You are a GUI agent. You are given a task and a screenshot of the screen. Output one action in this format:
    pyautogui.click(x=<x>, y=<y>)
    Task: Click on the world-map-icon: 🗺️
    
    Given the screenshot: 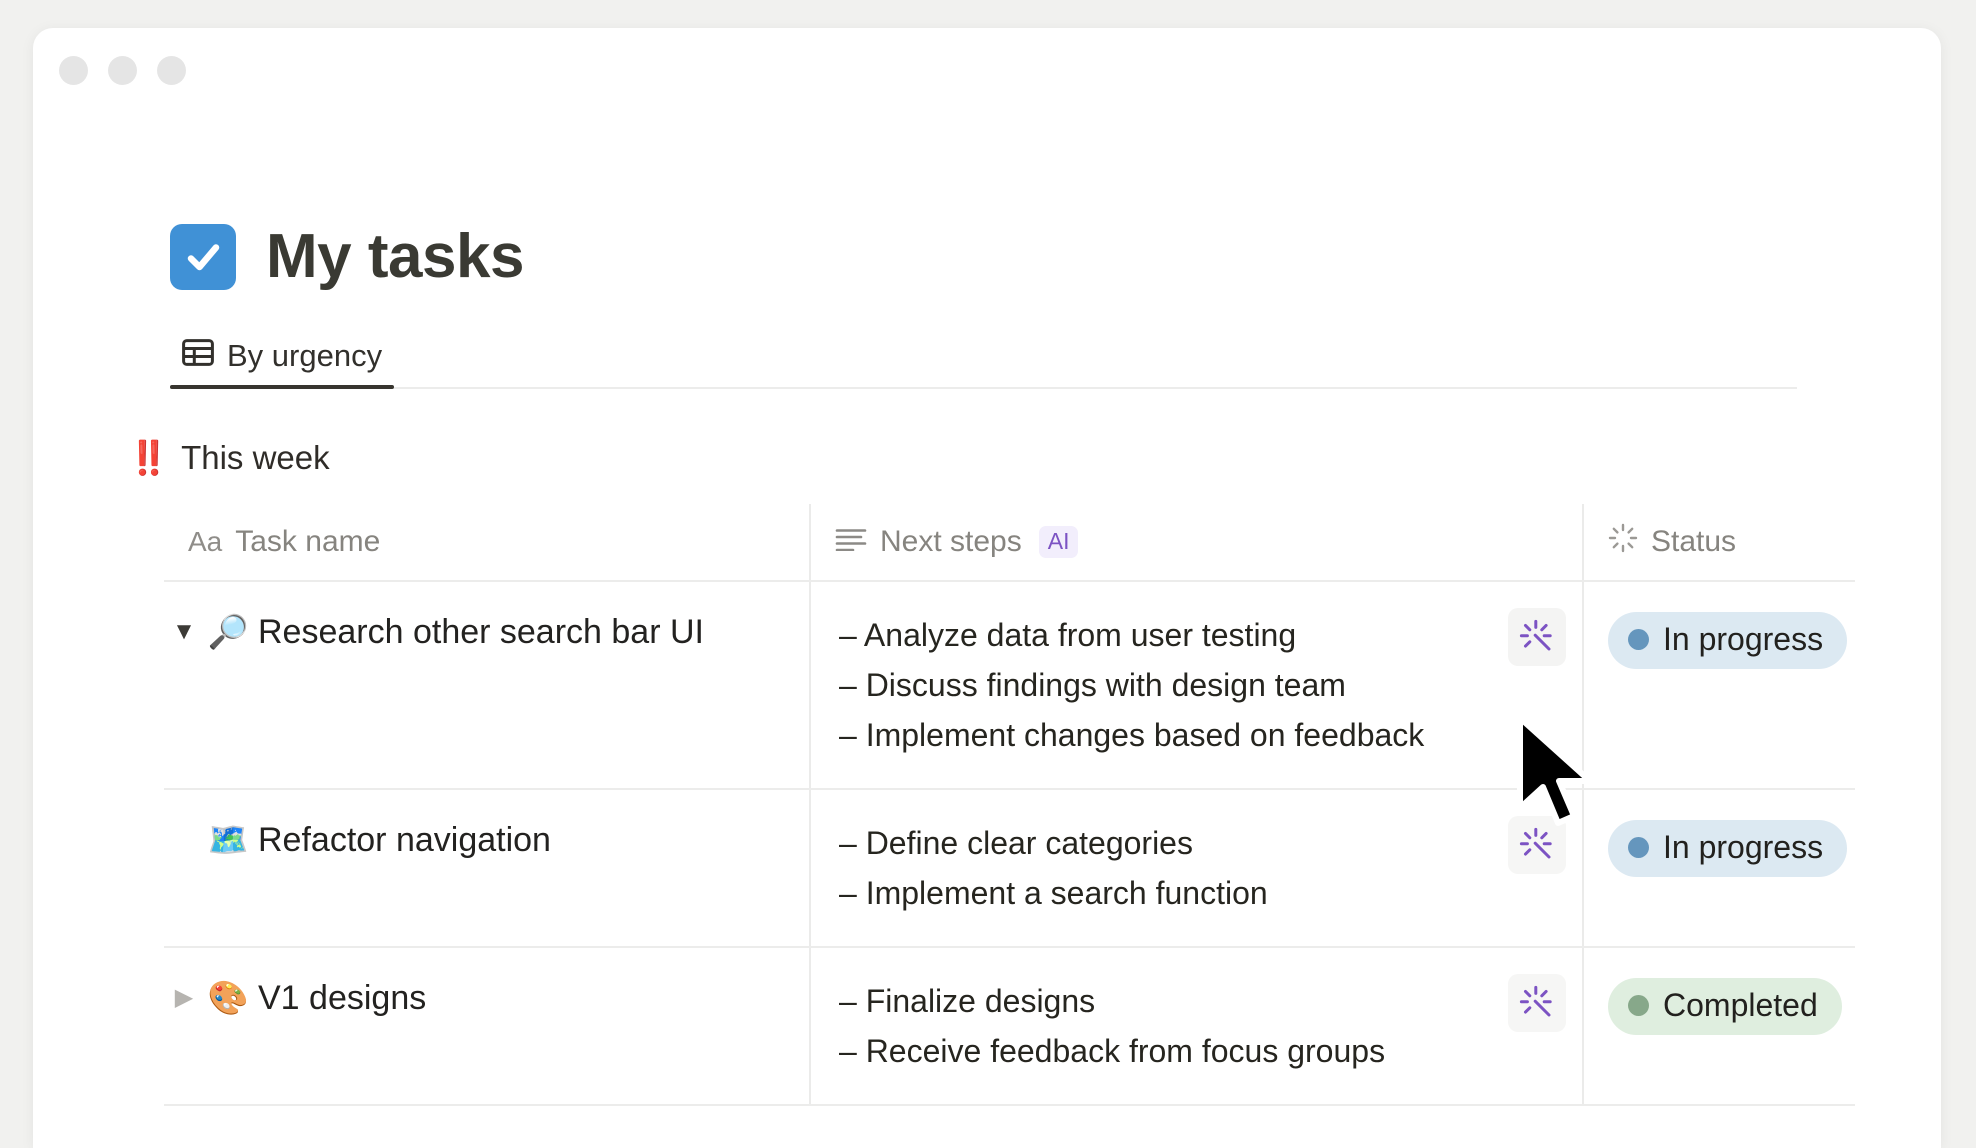 What is the action you would take?
    pyautogui.click(x=228, y=839)
    